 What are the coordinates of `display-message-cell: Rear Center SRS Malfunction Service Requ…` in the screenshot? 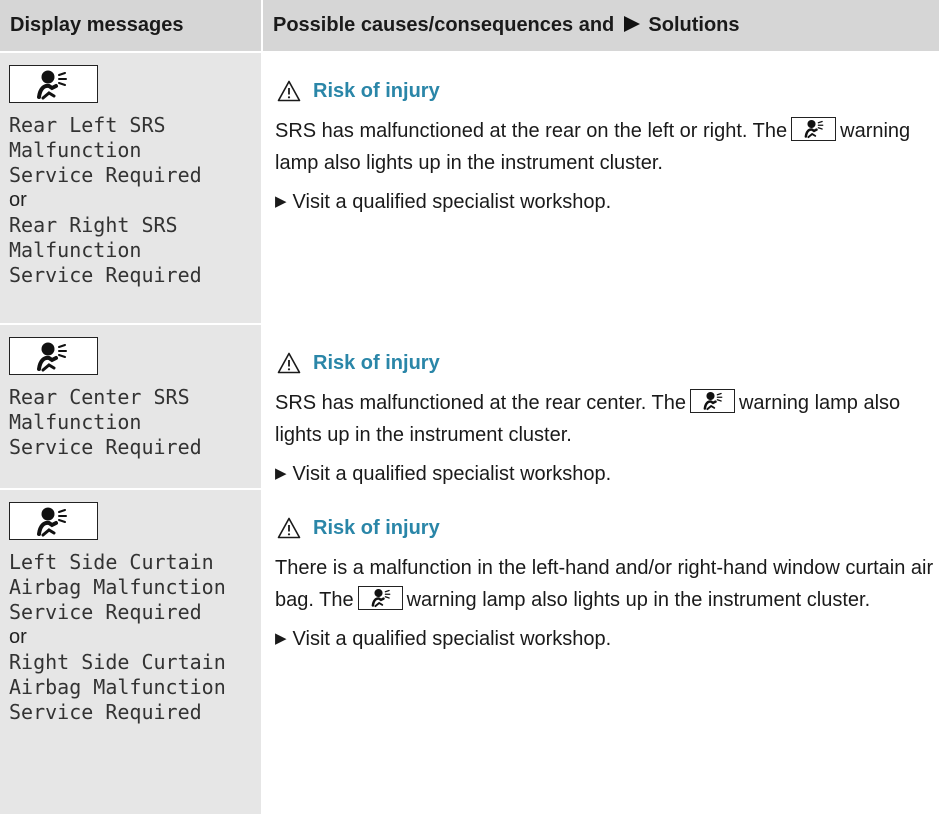 It's located at (131, 406).